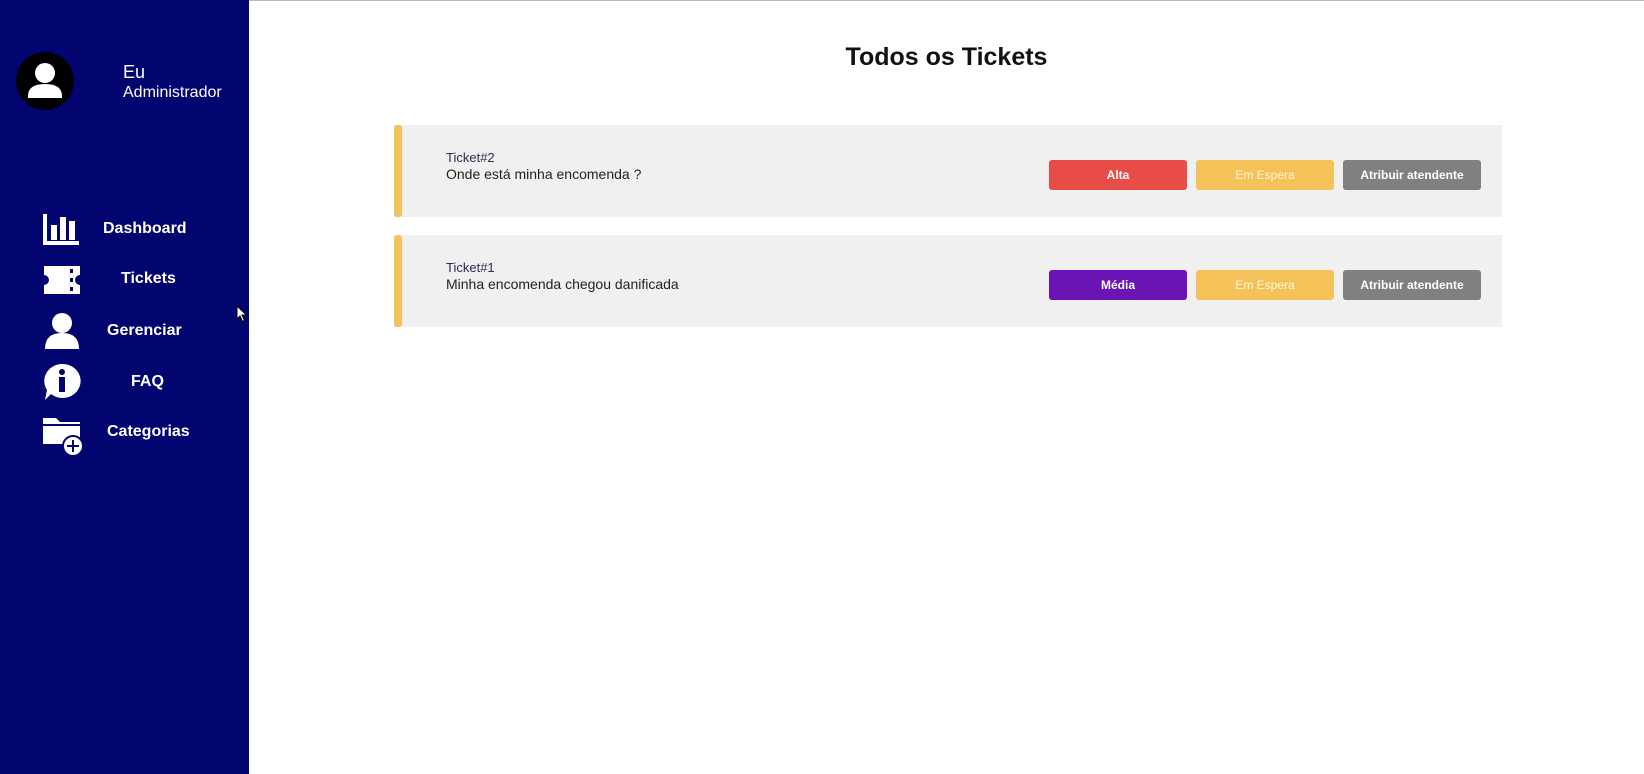 The height and width of the screenshot is (774, 1644). I want to click on sidebar-item-dashboard: Dashboard, so click(124, 229).